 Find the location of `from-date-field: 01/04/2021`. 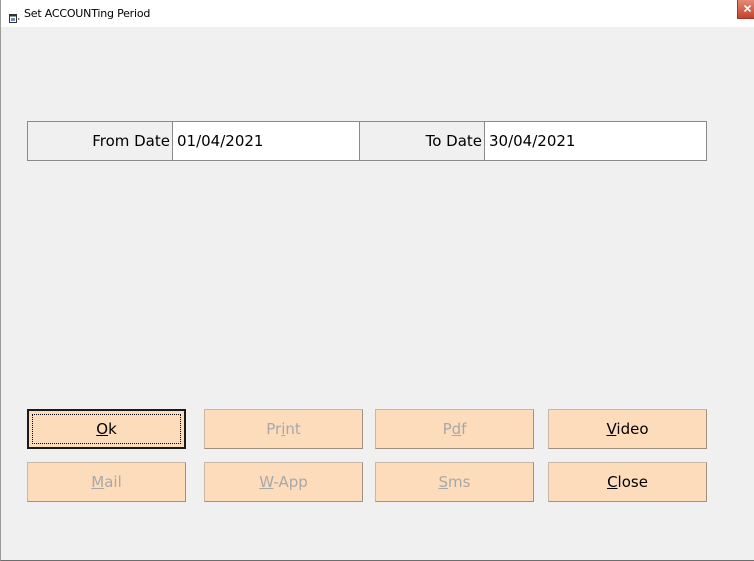

from-date-field: 01/04/2021 is located at coordinates (266, 141).